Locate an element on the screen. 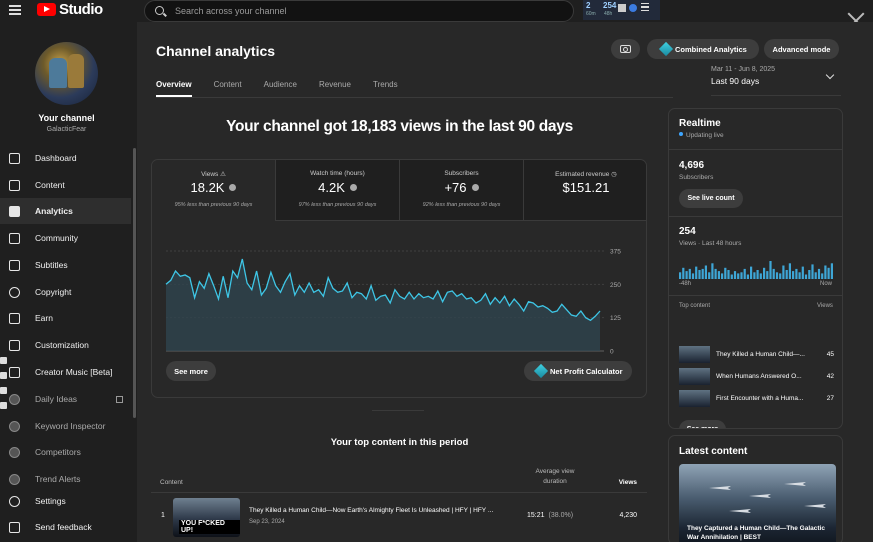 This screenshot has width=873, height=542. date-range-text: Mar 11 - Jun 8, 2025 is located at coordinates (743, 69).